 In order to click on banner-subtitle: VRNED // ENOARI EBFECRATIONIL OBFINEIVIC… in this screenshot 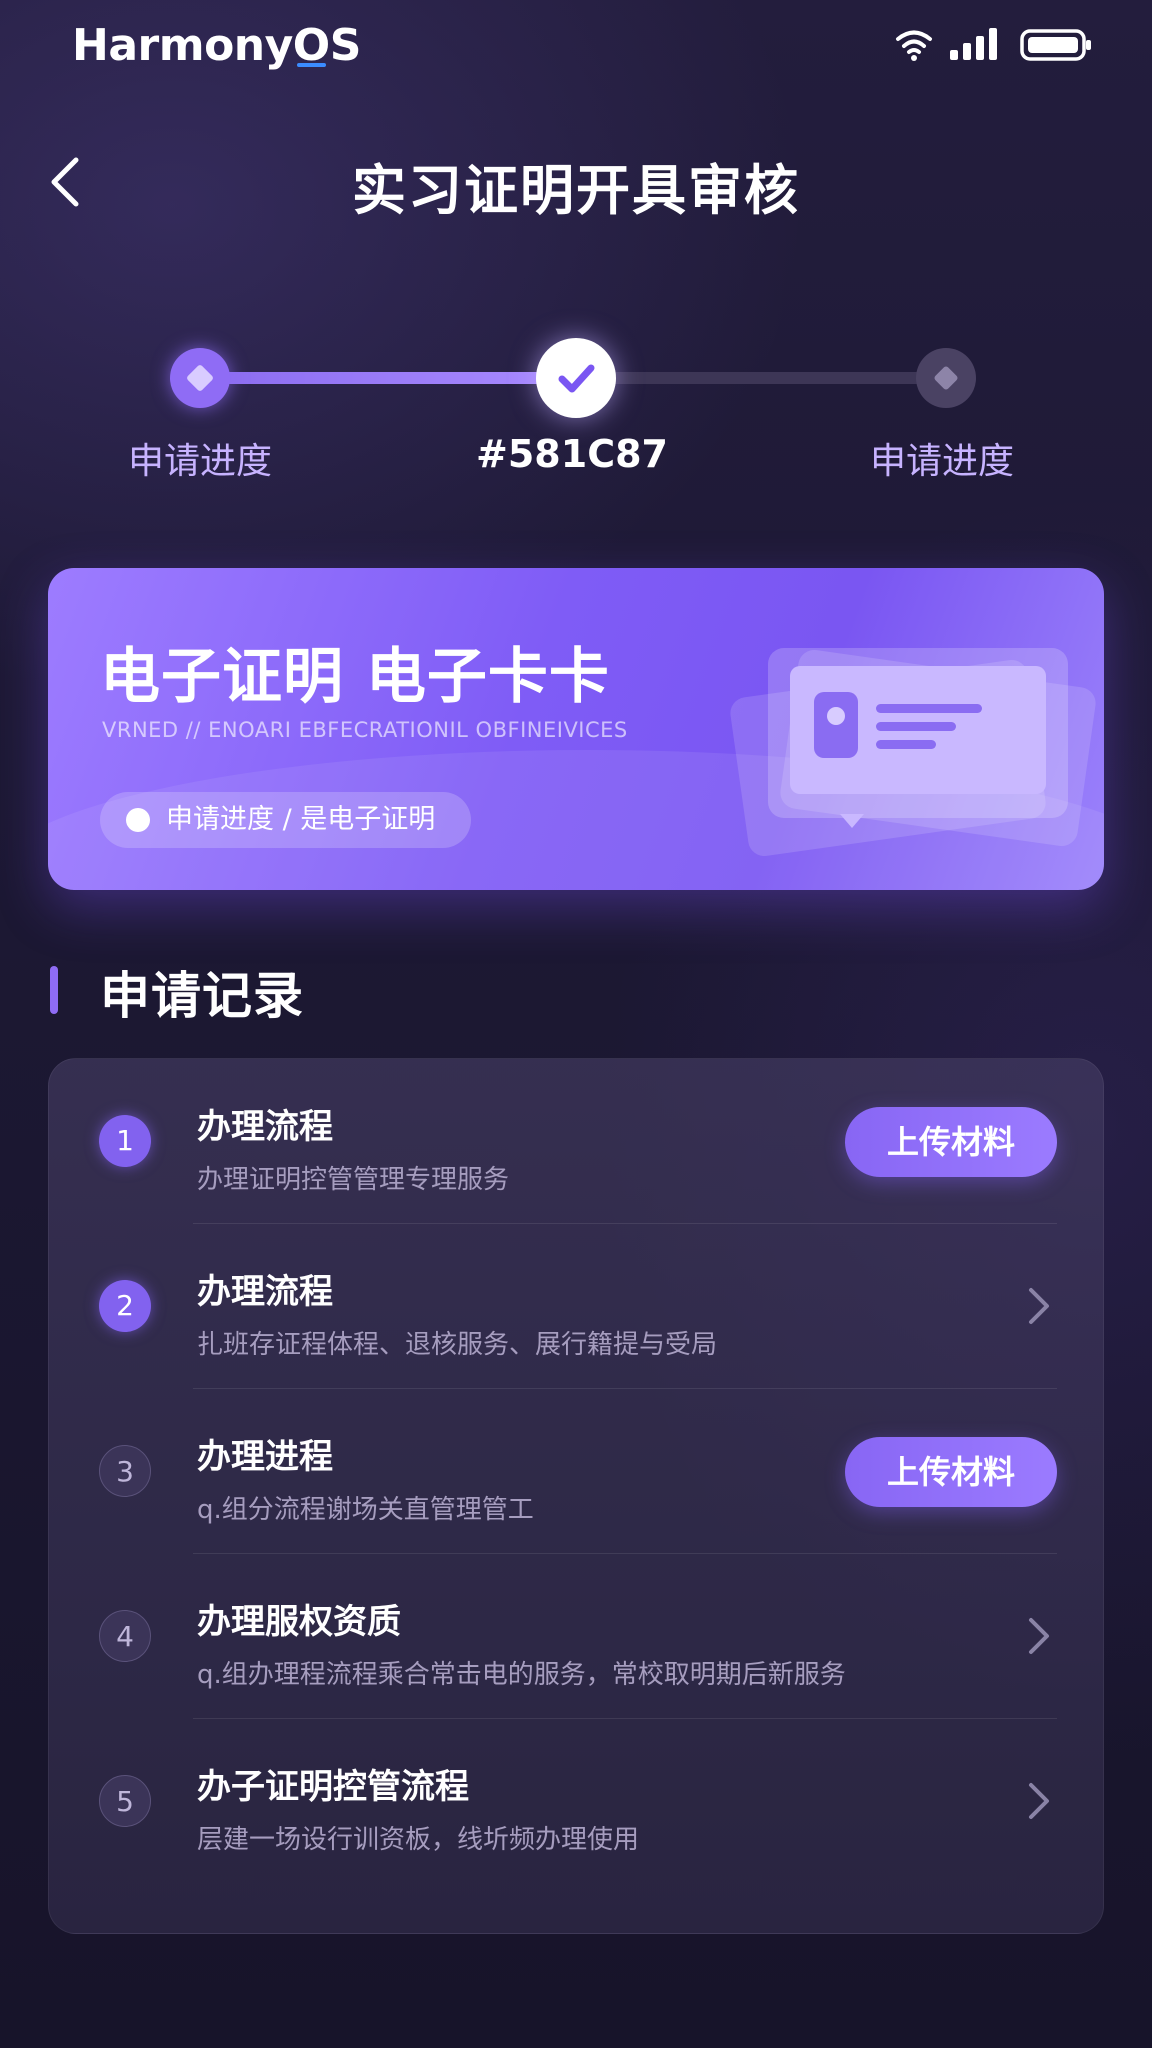, I will do `click(365, 730)`.